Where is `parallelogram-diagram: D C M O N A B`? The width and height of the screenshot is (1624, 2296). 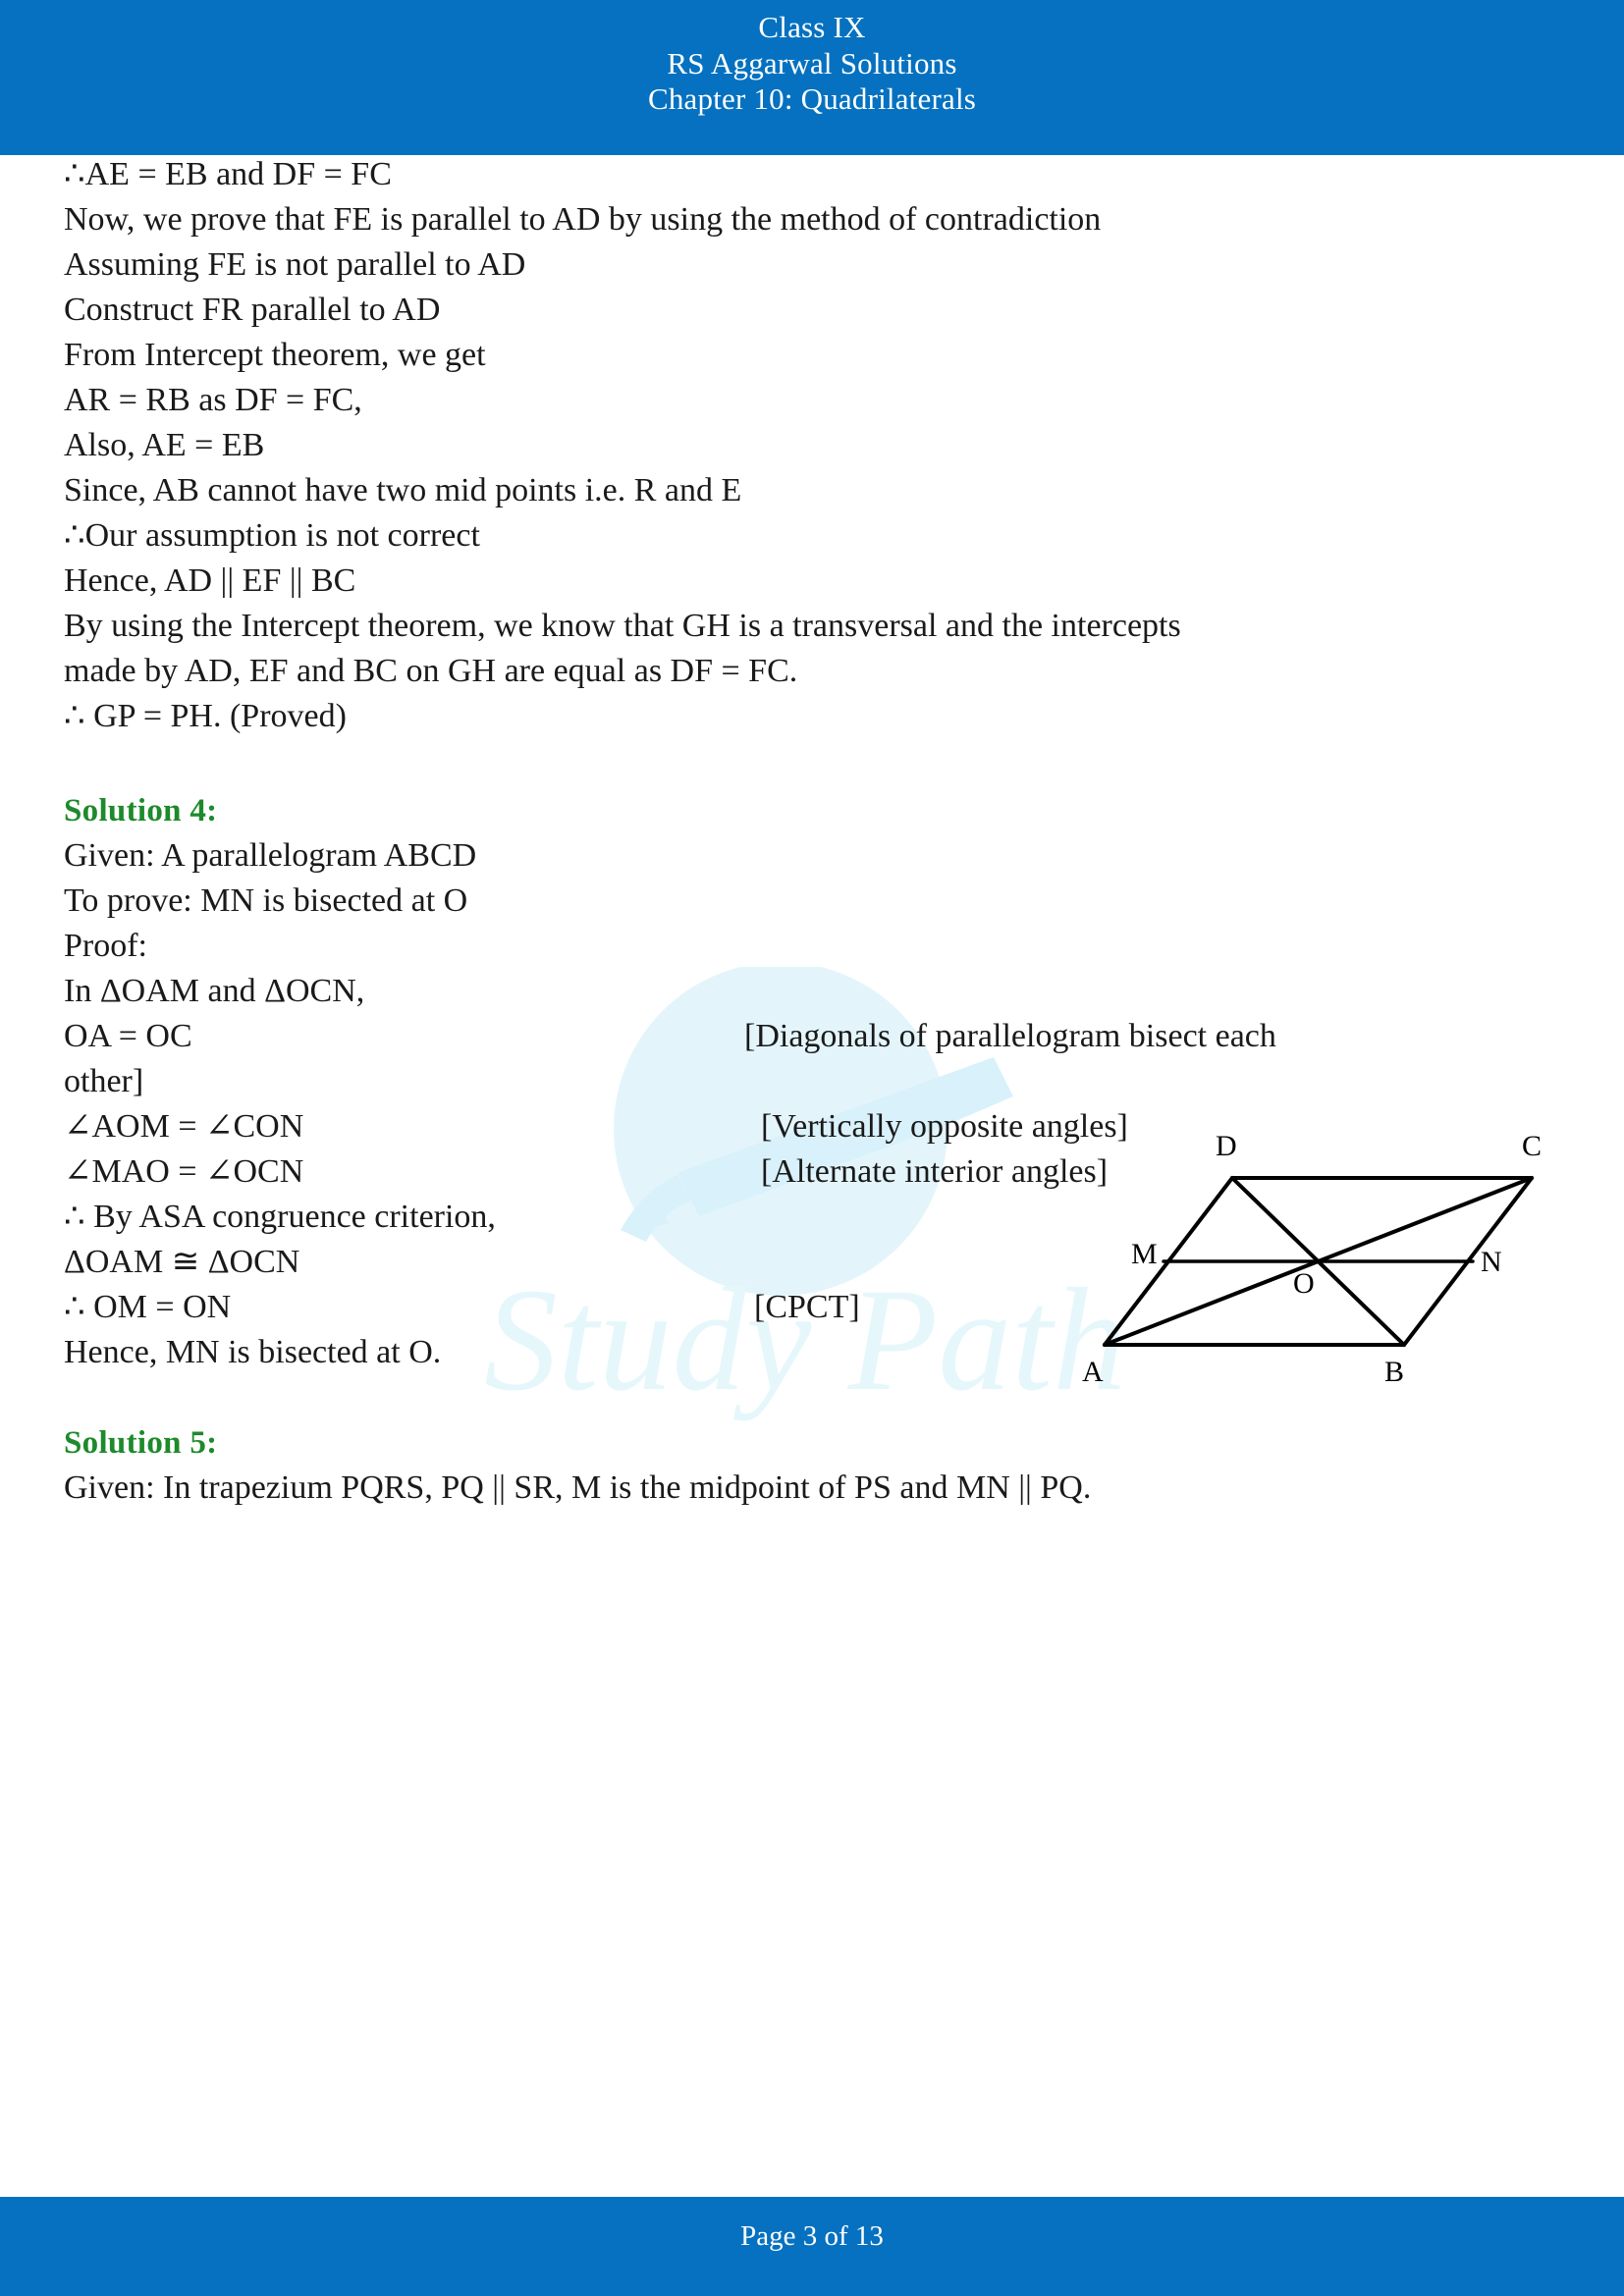
parallelogram-diagram: D C M O N A B is located at coordinates (1312, 1259).